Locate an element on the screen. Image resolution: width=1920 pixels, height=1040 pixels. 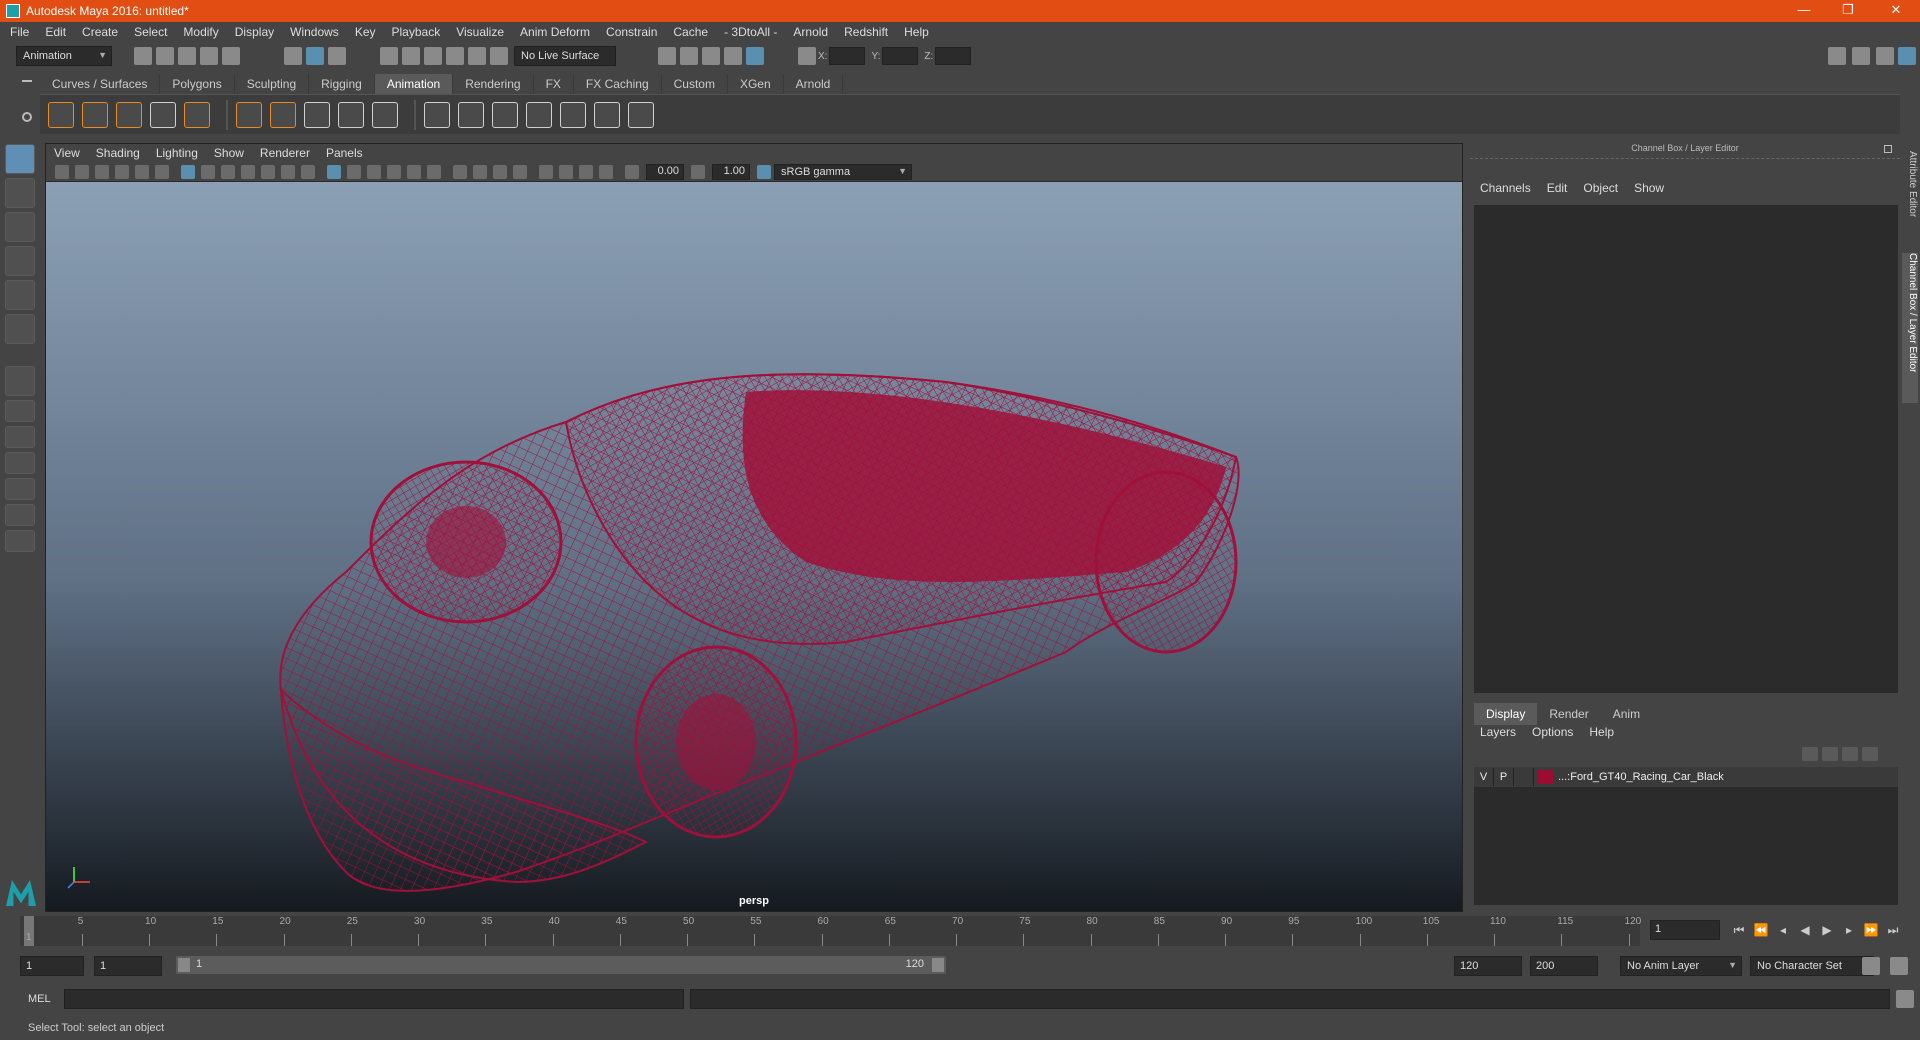
step-back-frame-icon: ⏪ is located at coordinates (1761, 930).